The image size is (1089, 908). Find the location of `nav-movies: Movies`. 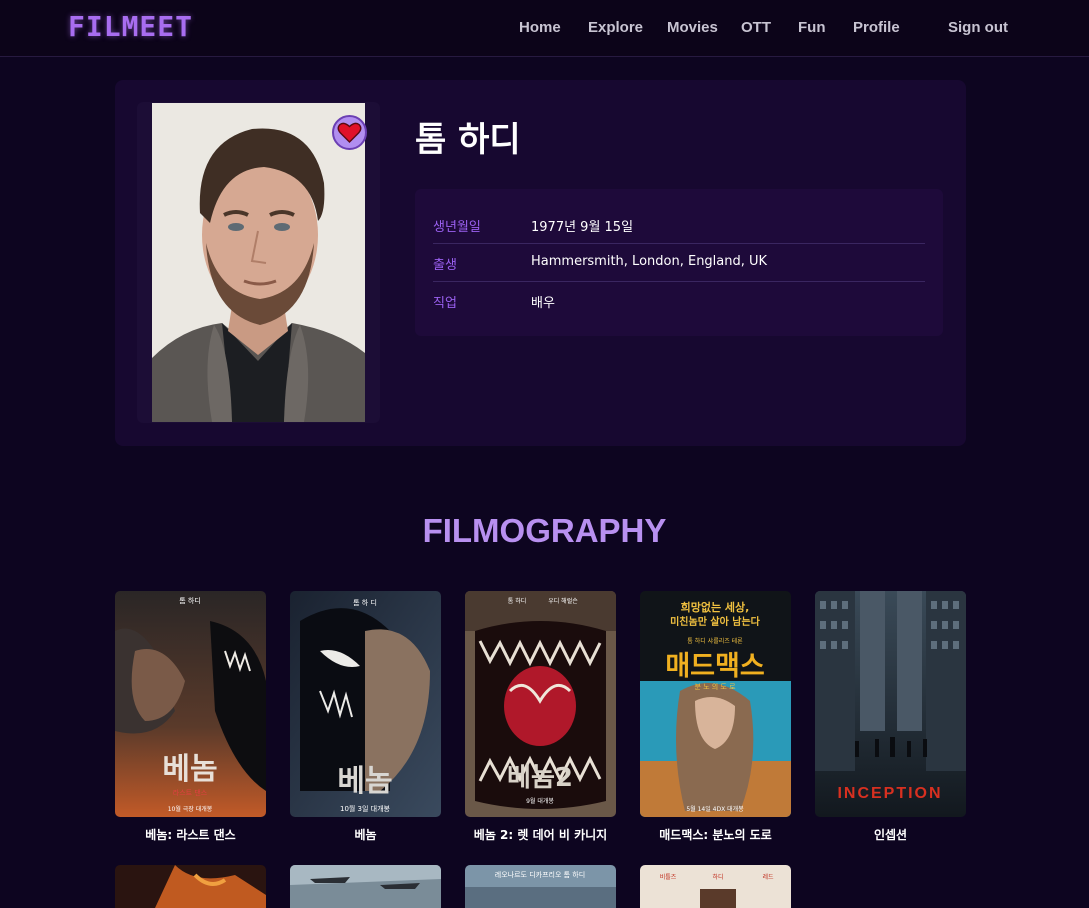

nav-movies: Movies is located at coordinates (692, 27).